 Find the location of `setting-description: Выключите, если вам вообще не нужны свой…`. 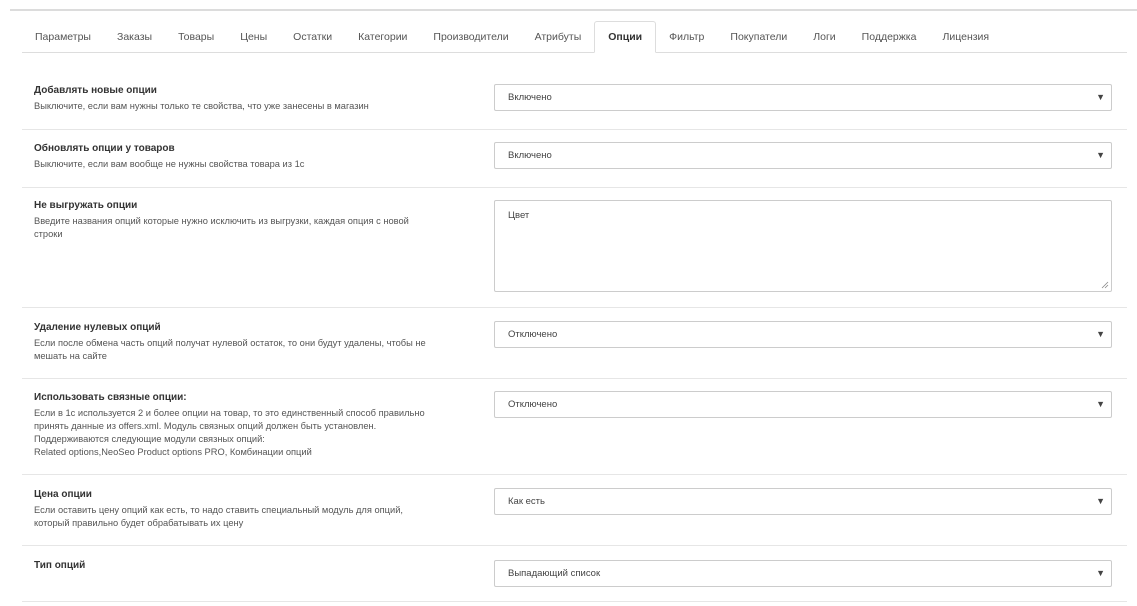

setting-description: Выключите, если вам вообще не нужны свой… is located at coordinates (169, 164).